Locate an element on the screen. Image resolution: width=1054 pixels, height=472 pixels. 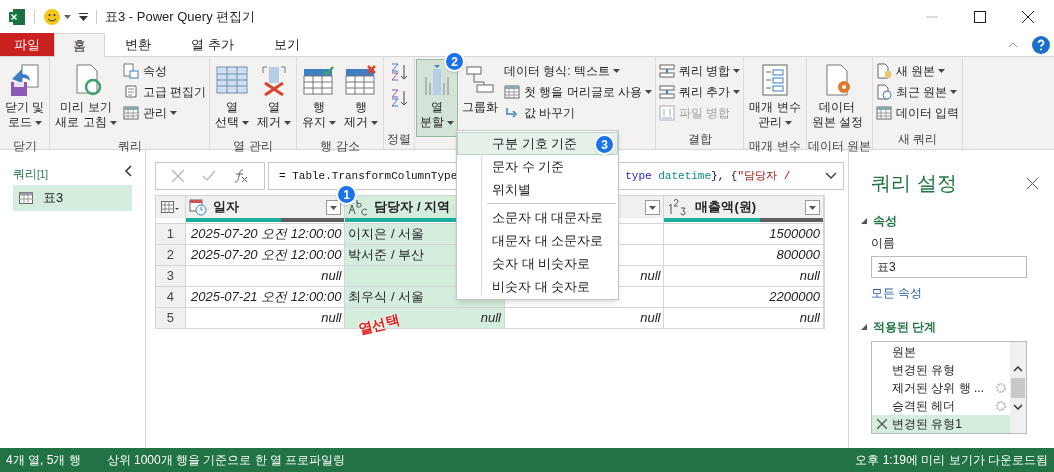
scroll-thumb is located at coordinates (1018, 387).